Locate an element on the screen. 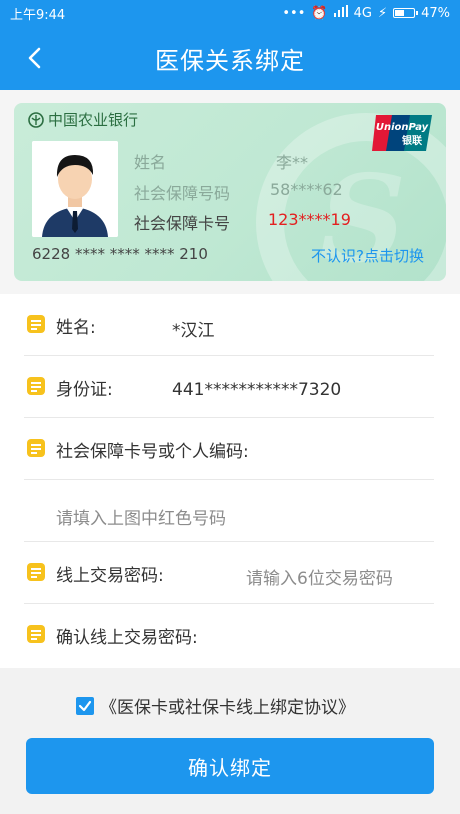 Image resolution: width=460 pixels, height=814 pixels. name-value: *汉江 is located at coordinates (193, 331).